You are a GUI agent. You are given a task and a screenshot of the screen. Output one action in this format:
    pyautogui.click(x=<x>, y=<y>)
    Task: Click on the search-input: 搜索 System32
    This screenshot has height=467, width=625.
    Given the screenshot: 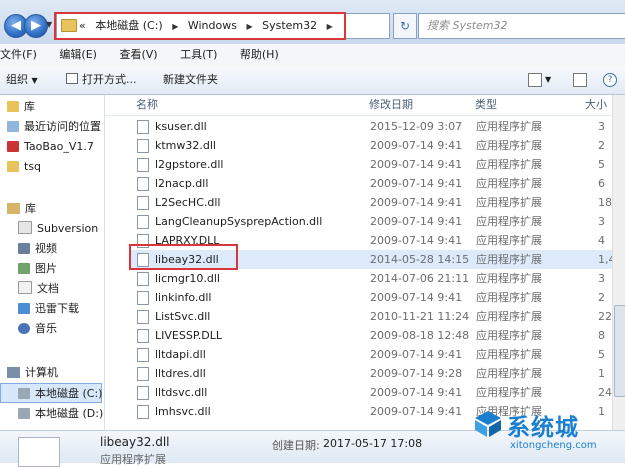 What is the action you would take?
    pyautogui.click(x=521, y=26)
    